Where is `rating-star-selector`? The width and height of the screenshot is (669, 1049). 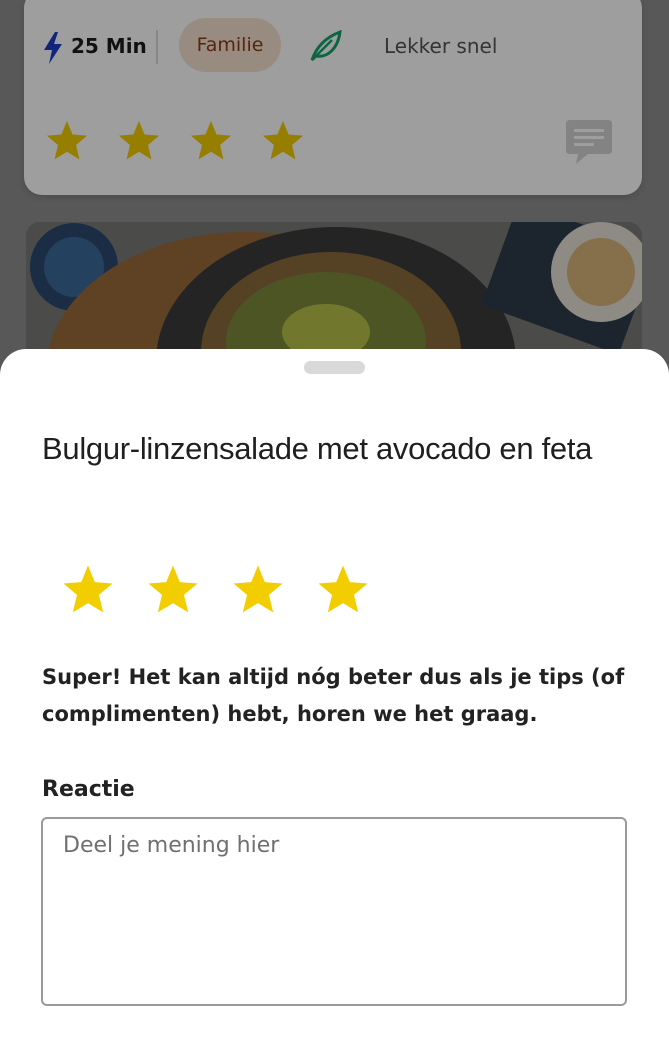
rating-star-selector is located at coordinates (215, 590).